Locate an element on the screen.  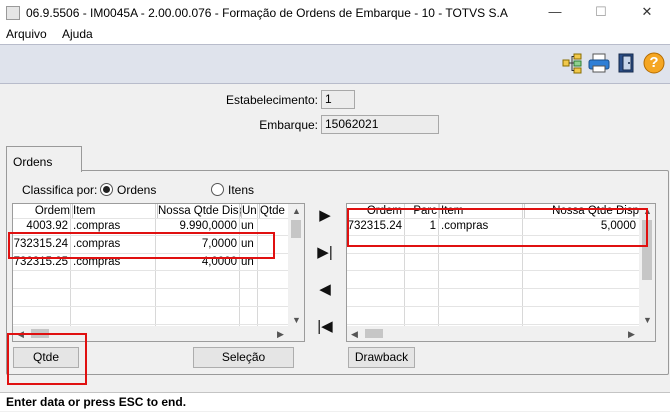
cell-nossa-qtde: 7,0000 is located at coordinates (219, 244).